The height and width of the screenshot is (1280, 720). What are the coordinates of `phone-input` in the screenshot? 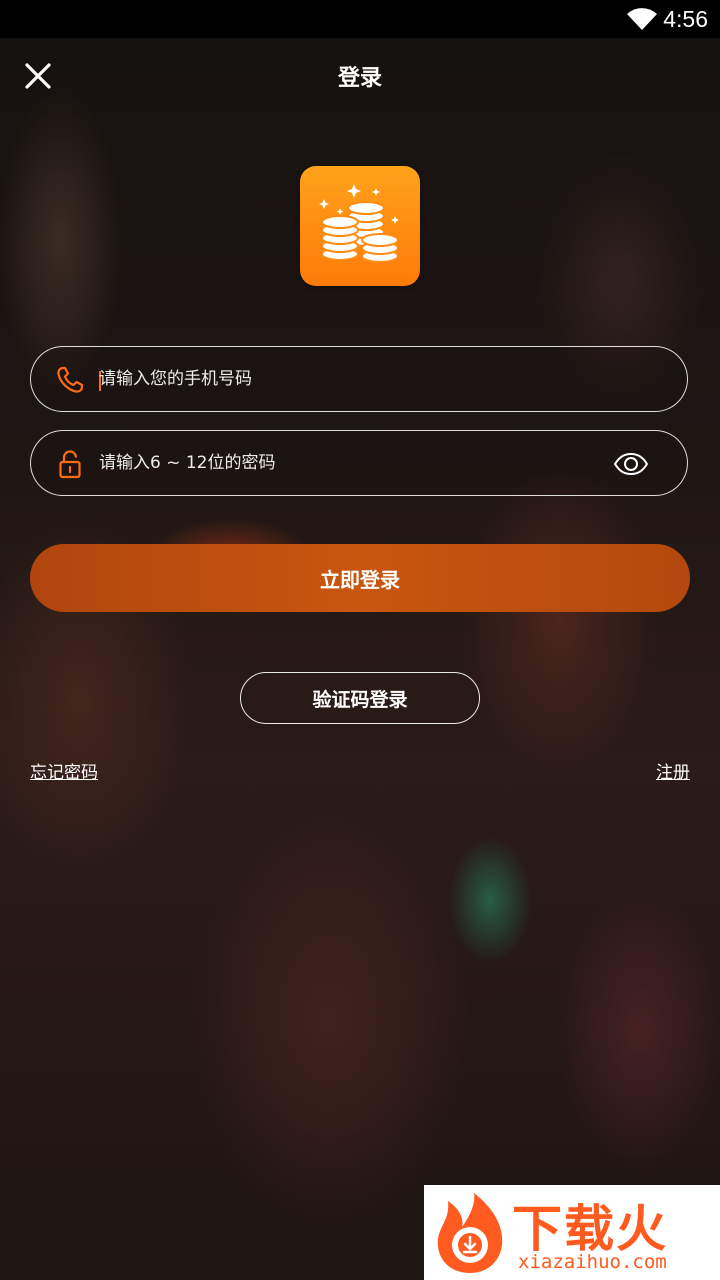 It's located at (349, 379).